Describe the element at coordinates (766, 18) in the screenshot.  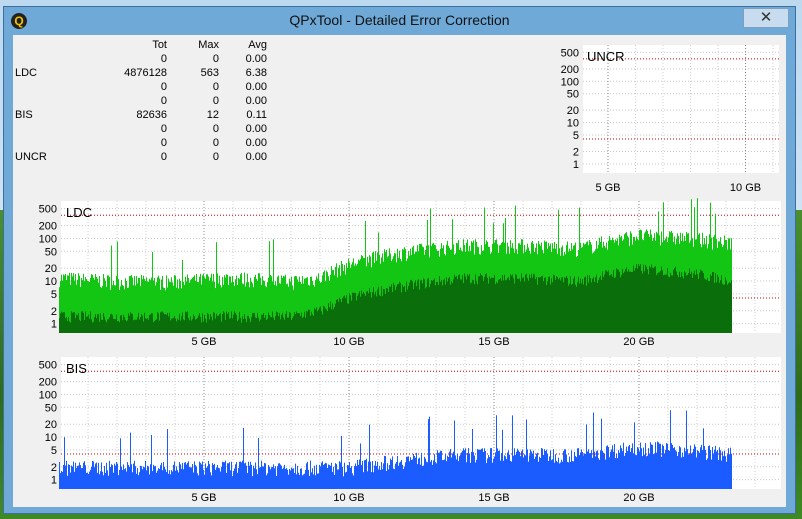
I see `close-button: ✕` at that location.